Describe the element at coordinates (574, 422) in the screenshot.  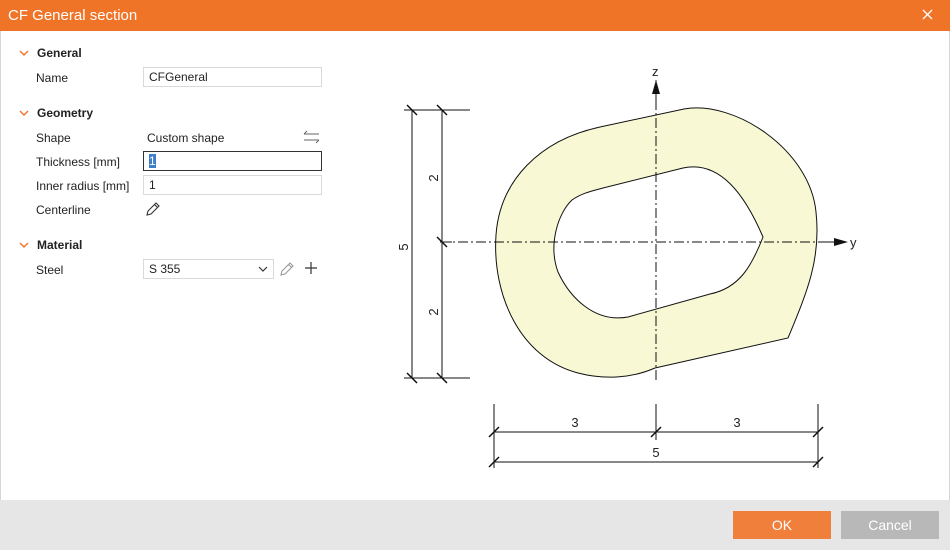
I see `dim-left-width: 3` at that location.